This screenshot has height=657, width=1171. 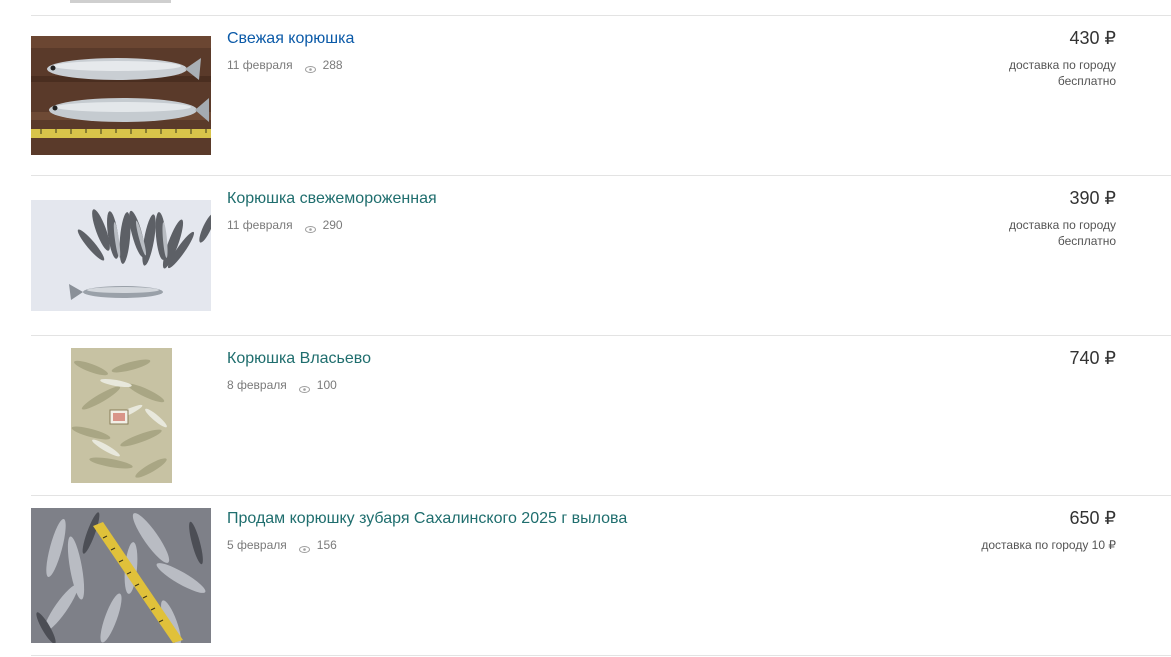 I want to click on listing-price: 740 ₽, so click(x=1093, y=358).